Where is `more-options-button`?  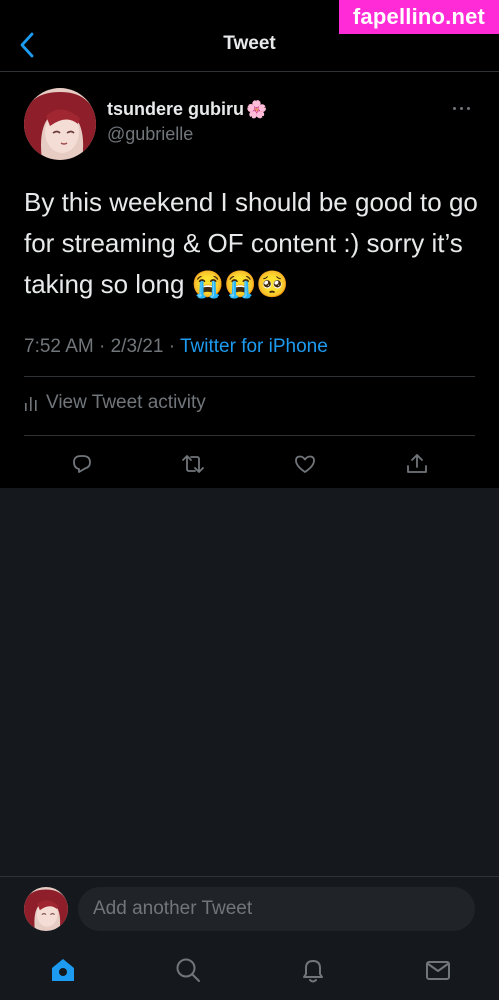 more-options-button is located at coordinates (464, 108).